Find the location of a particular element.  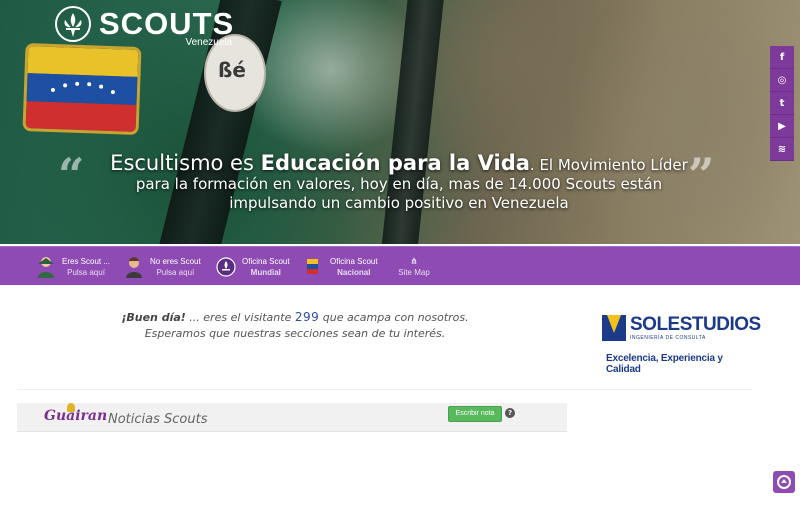

venezuela-flag-icon is located at coordinates (314, 267).